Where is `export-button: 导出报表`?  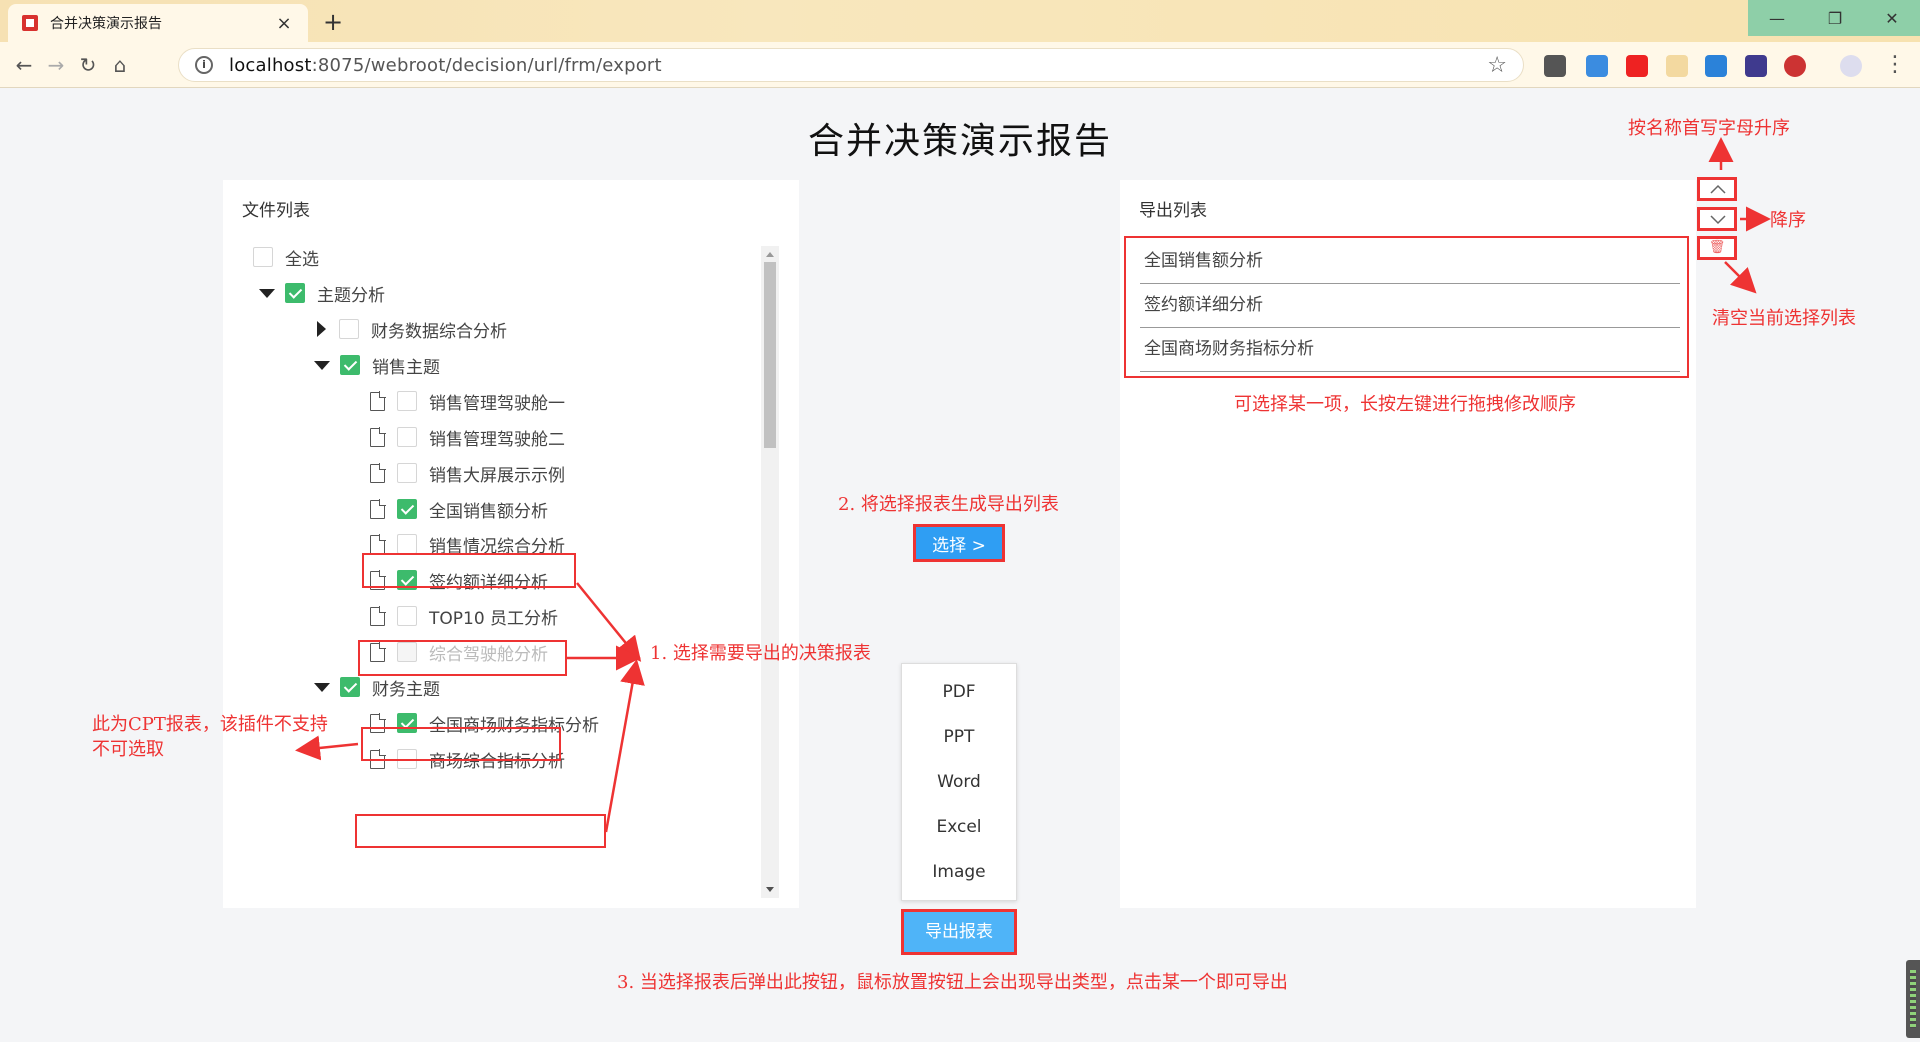
export-button: 导出报表 is located at coordinates (959, 932).